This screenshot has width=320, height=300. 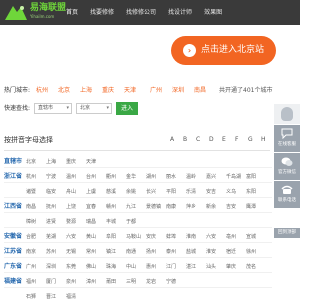 I want to click on arrow-right-icon: ›, so click(x=189, y=50).